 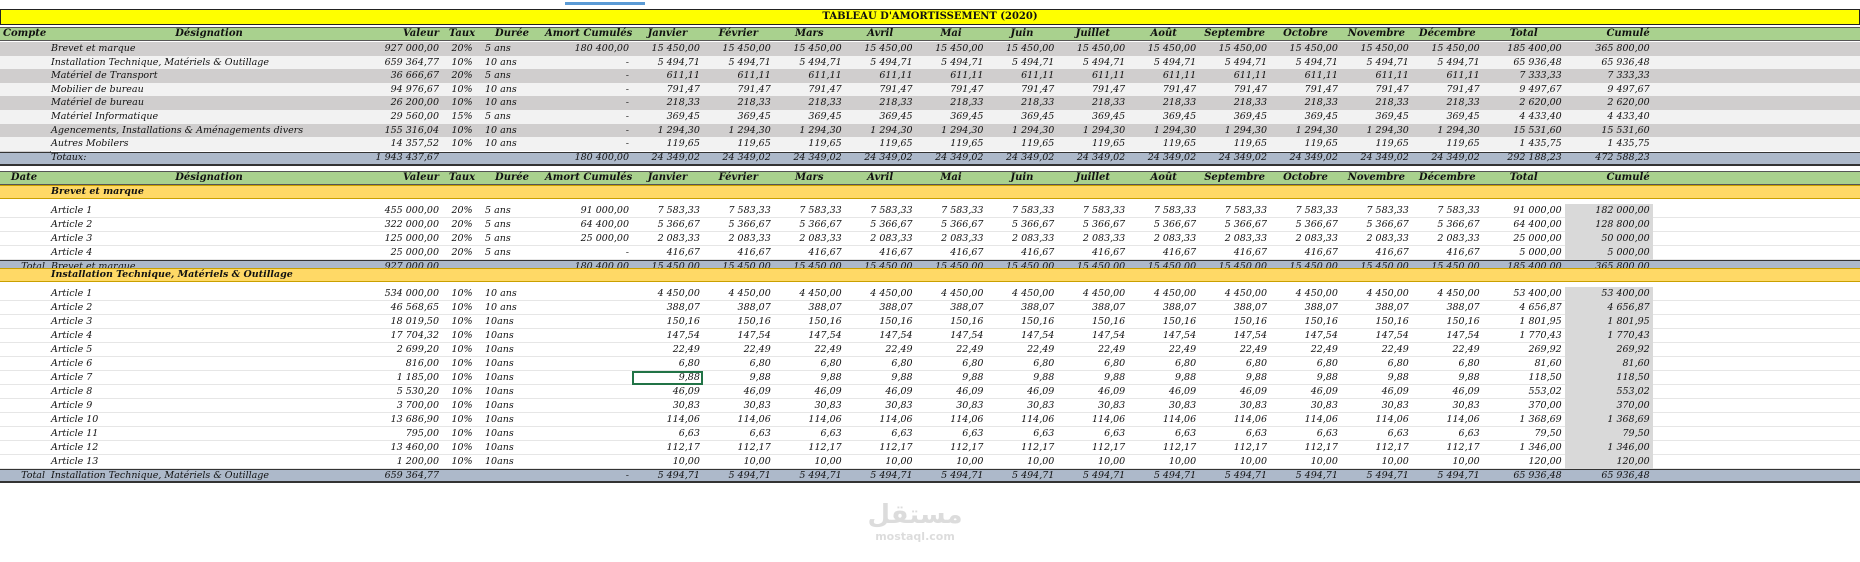 I want to click on valeur-cell: 125 000,00, so click(x=406, y=239).